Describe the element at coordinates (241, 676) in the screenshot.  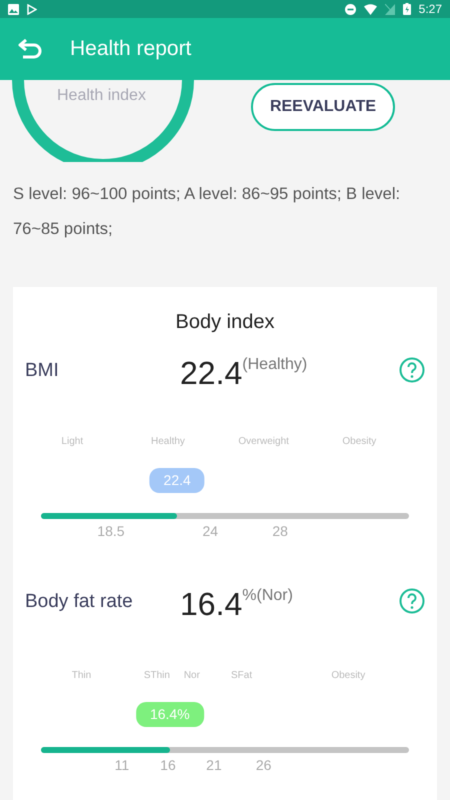
I see `band-label: SFat` at that location.